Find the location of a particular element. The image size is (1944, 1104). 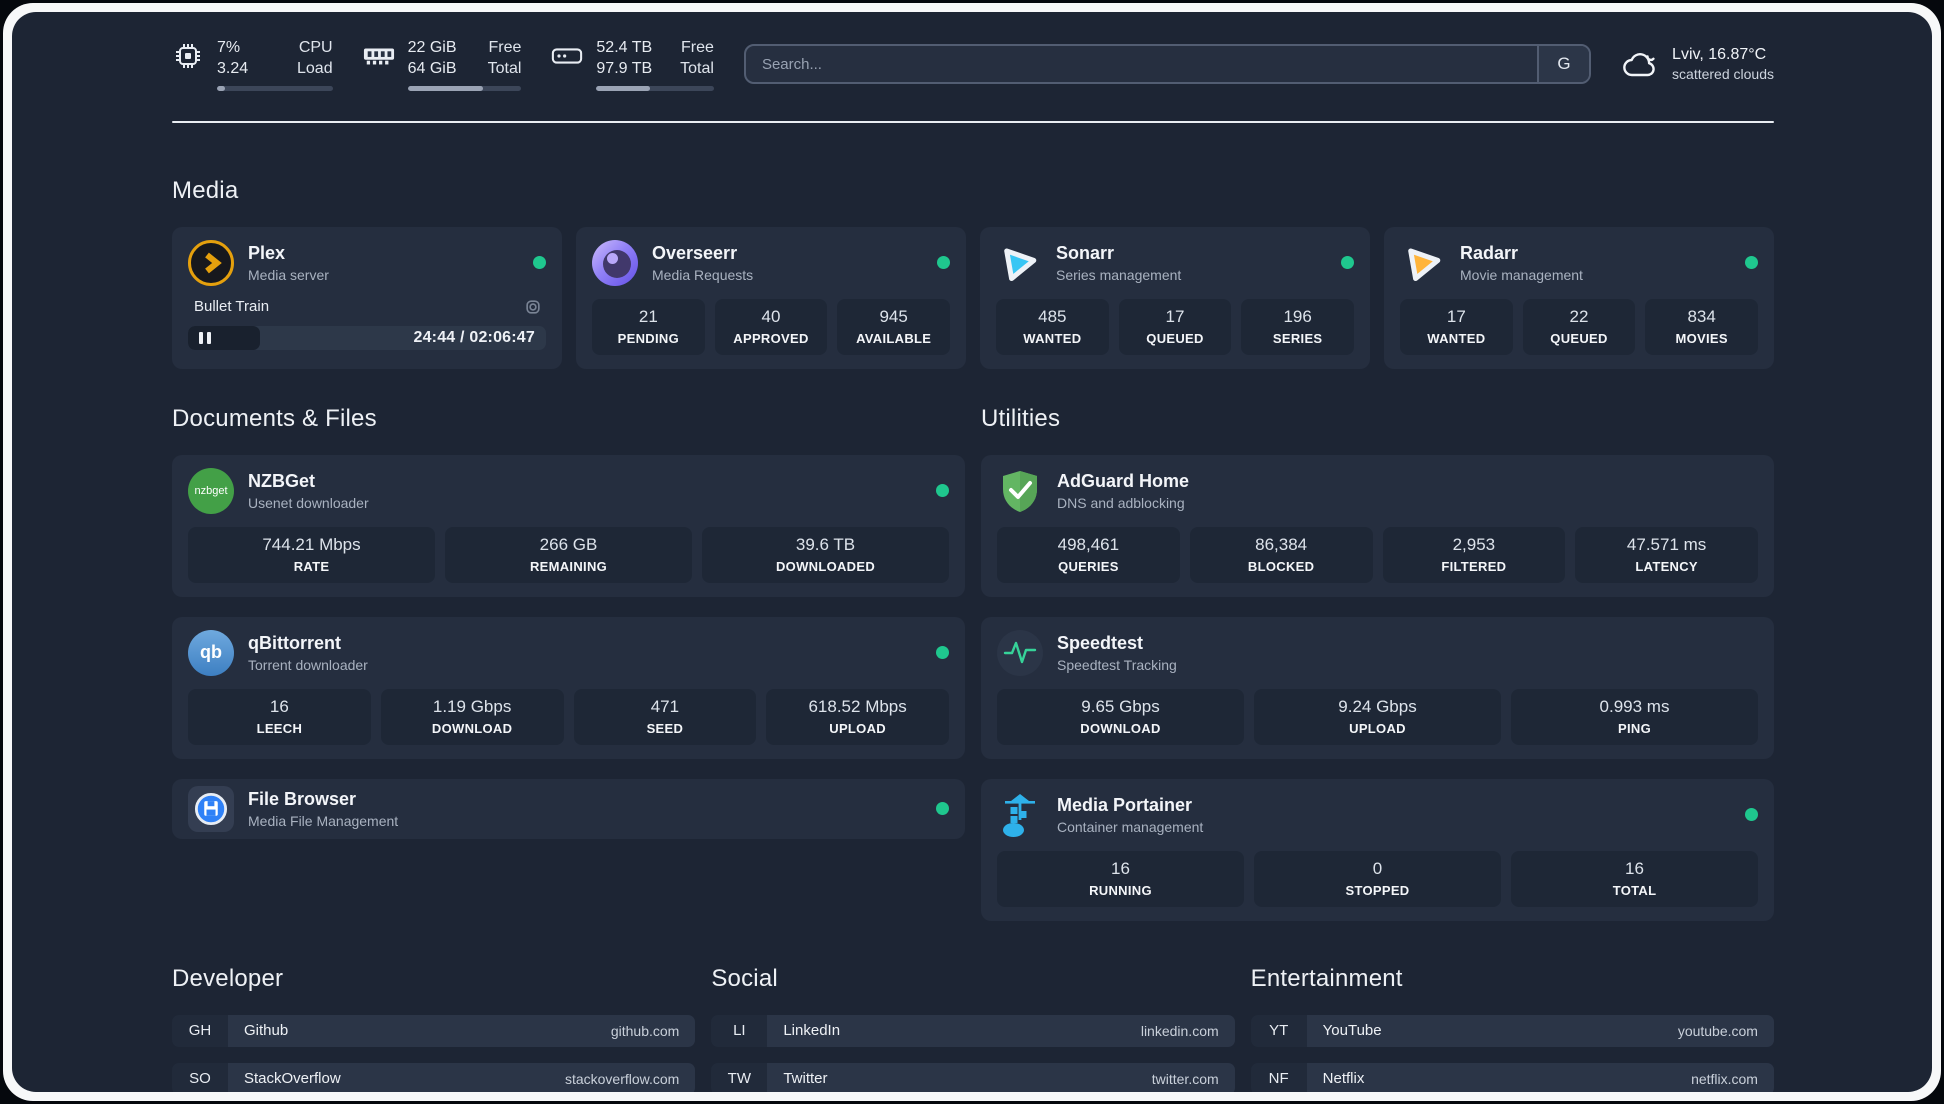

bookmark-name: Twitter is located at coordinates (805, 1079).